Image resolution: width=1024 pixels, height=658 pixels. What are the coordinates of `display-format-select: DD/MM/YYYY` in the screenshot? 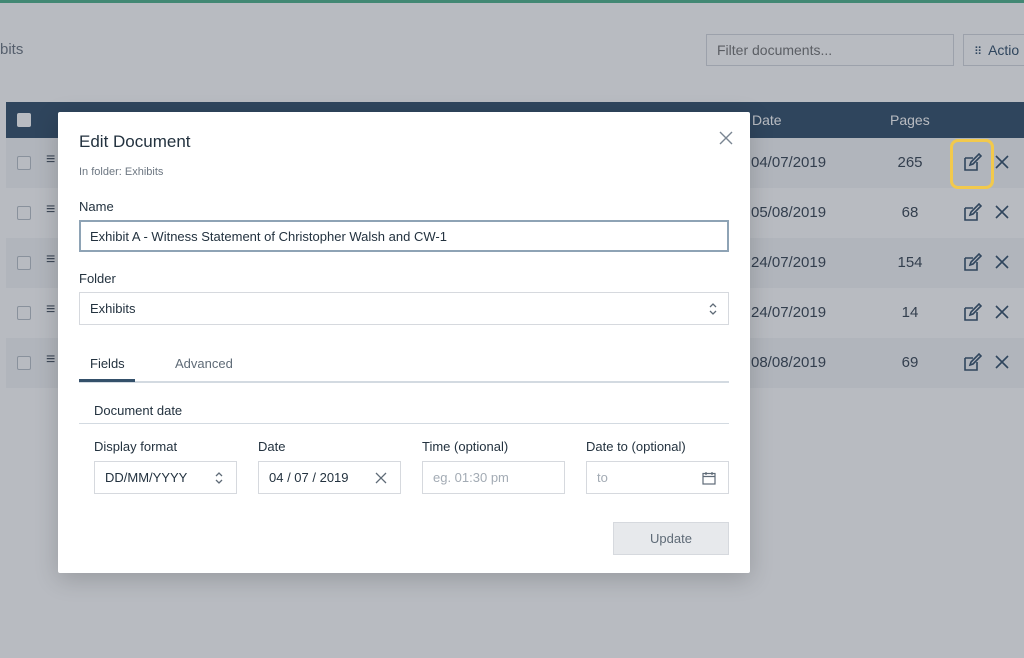 It's located at (165, 477).